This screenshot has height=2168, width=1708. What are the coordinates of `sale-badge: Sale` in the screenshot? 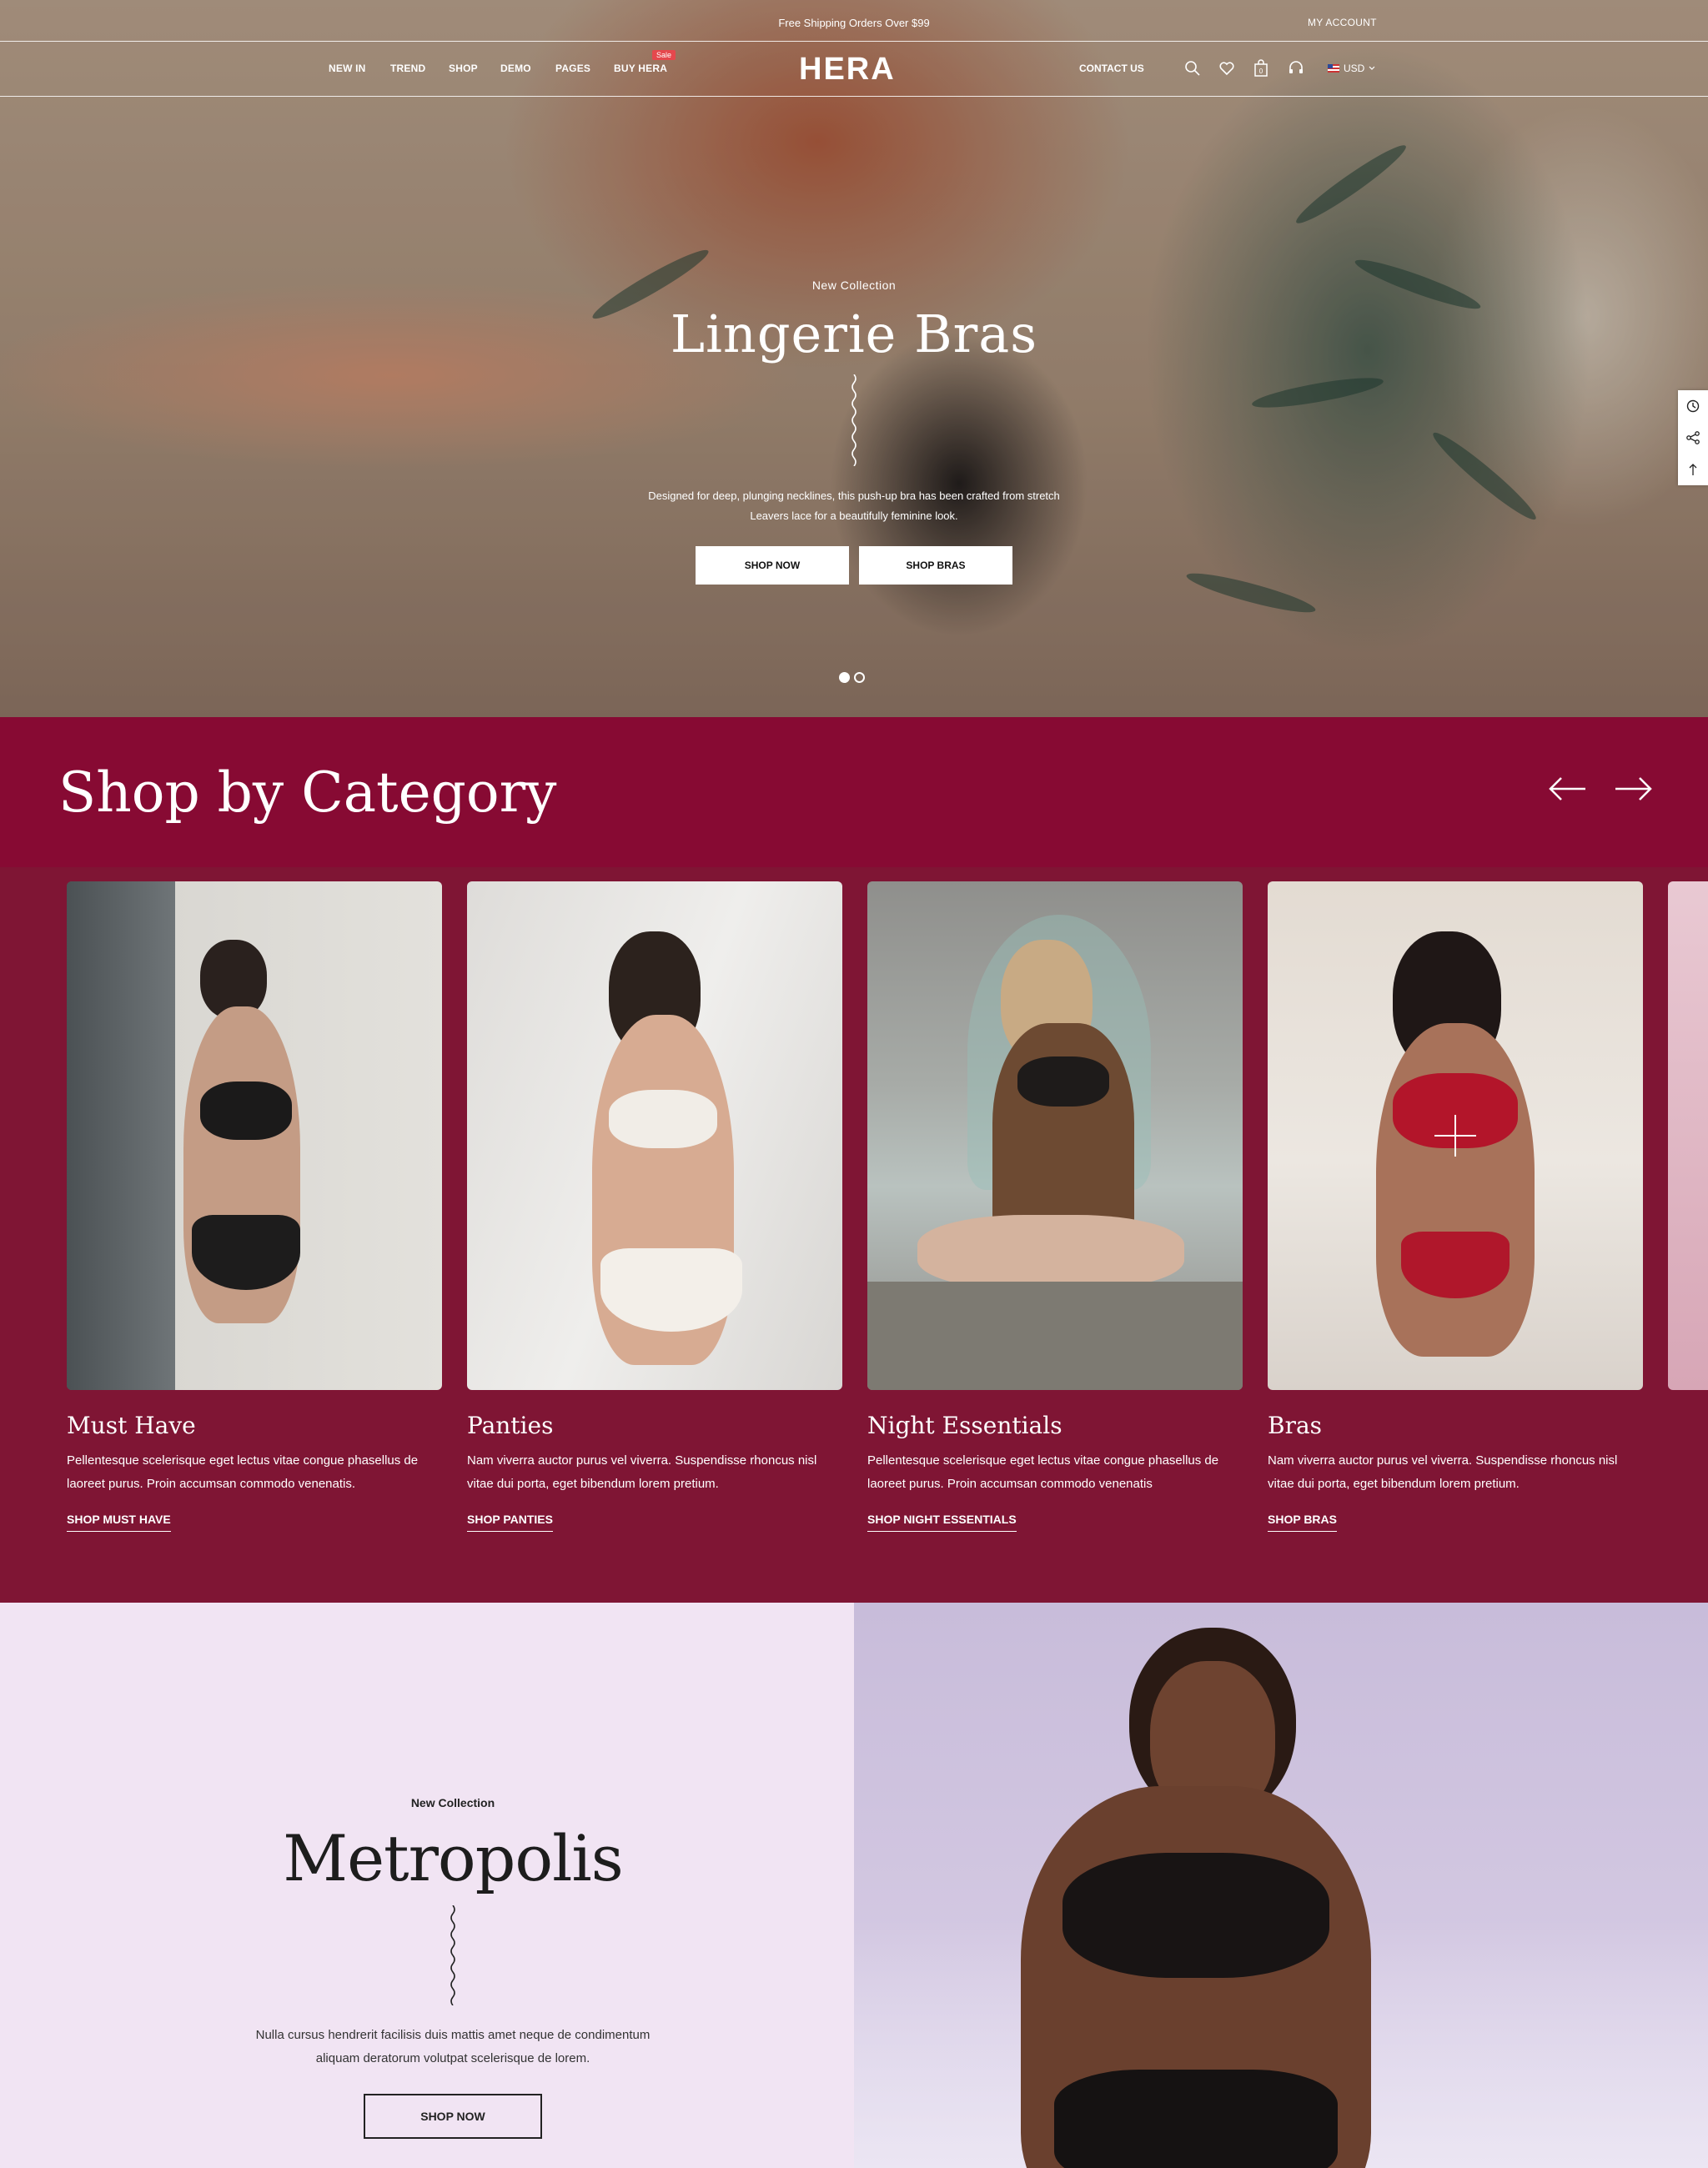 It's located at (664, 55).